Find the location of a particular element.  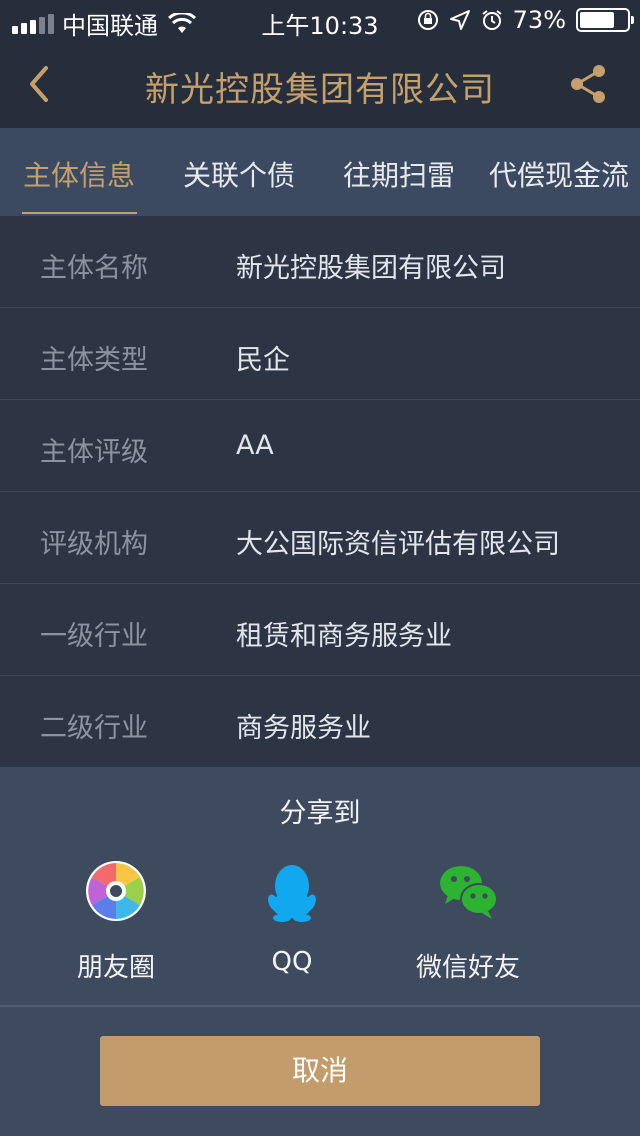

info-label: 主体名称 is located at coordinates (94, 268).